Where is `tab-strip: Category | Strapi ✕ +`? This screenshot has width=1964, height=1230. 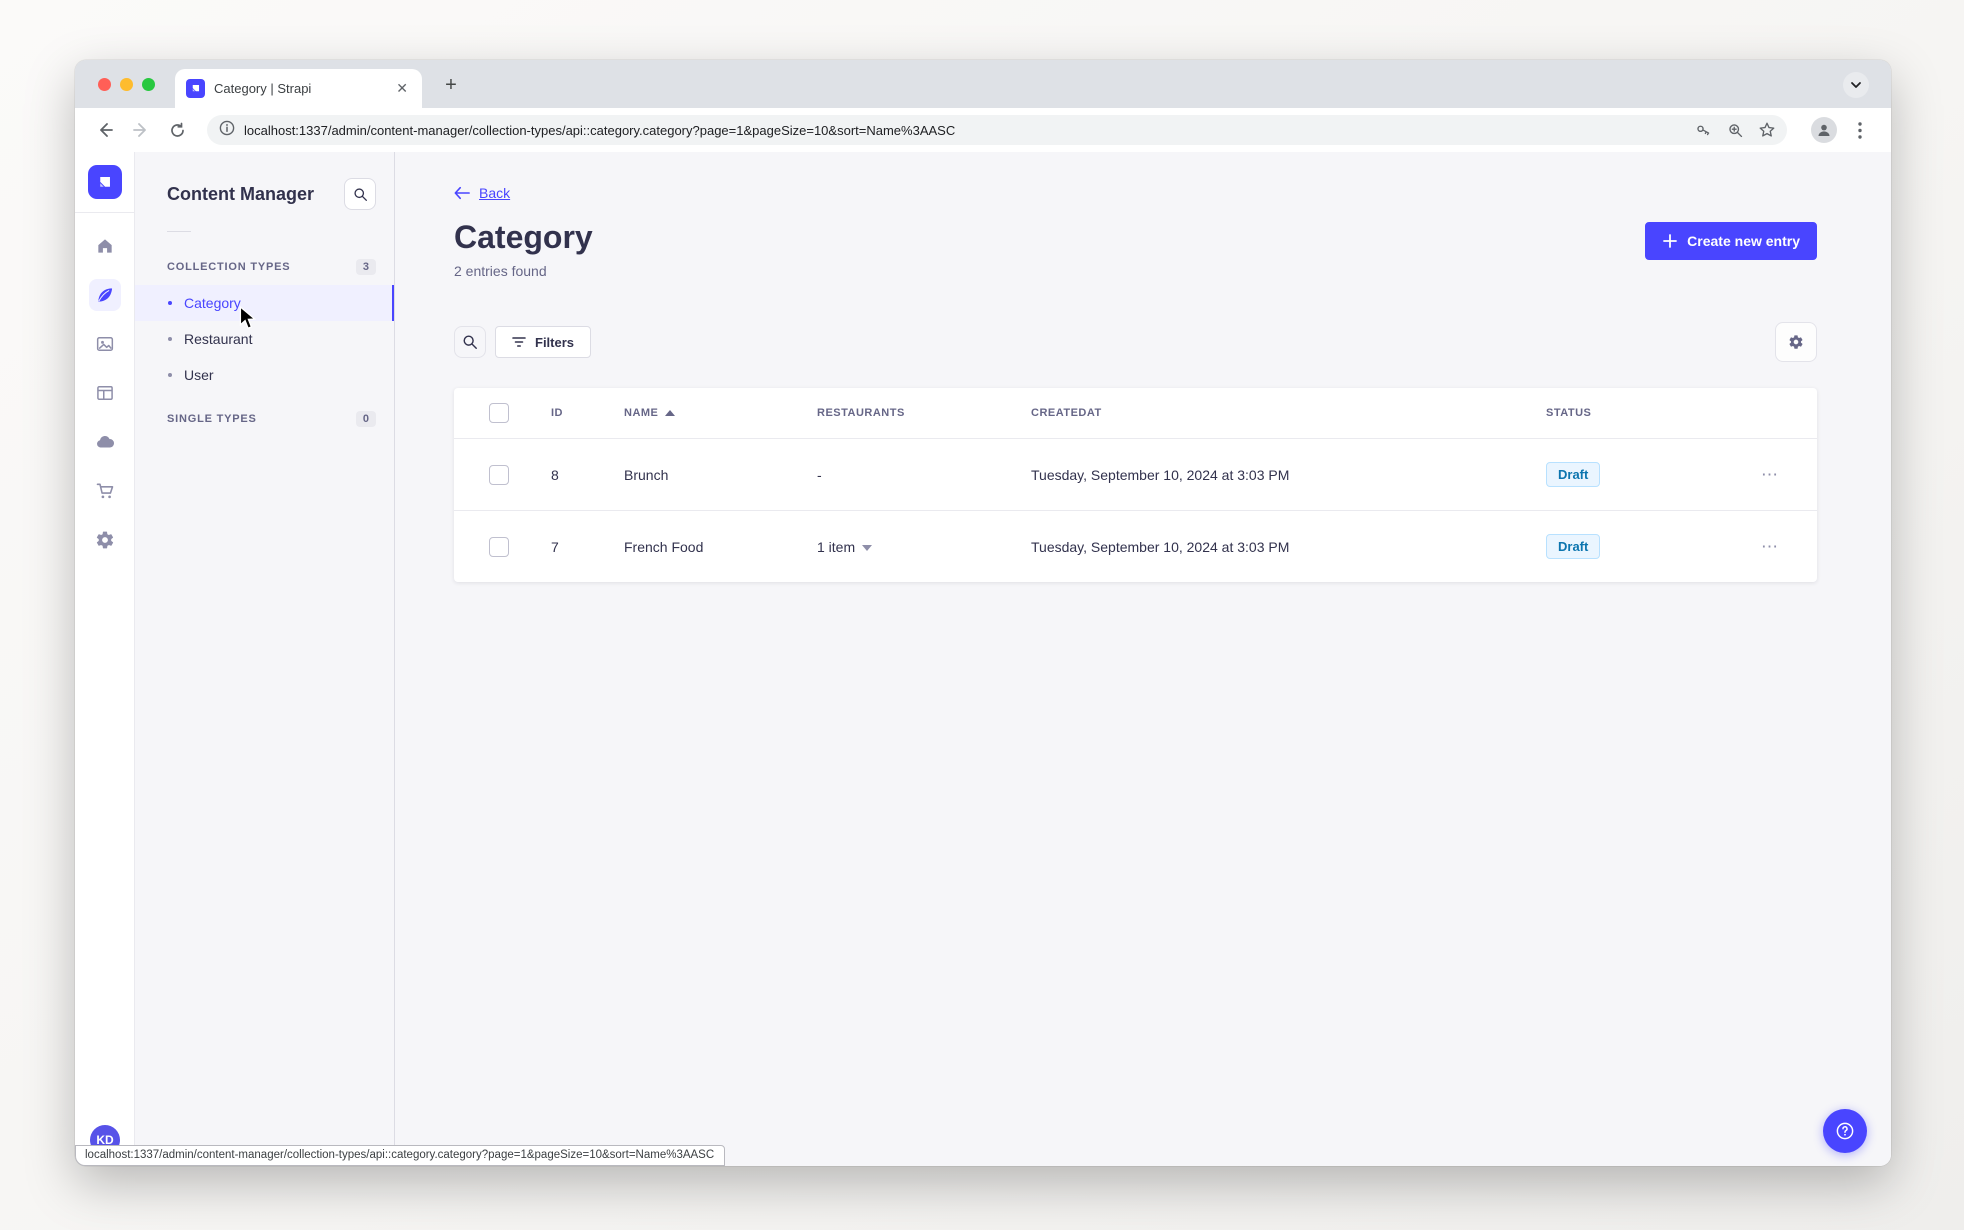 tab-strip: Category | Strapi ✕ + is located at coordinates (983, 84).